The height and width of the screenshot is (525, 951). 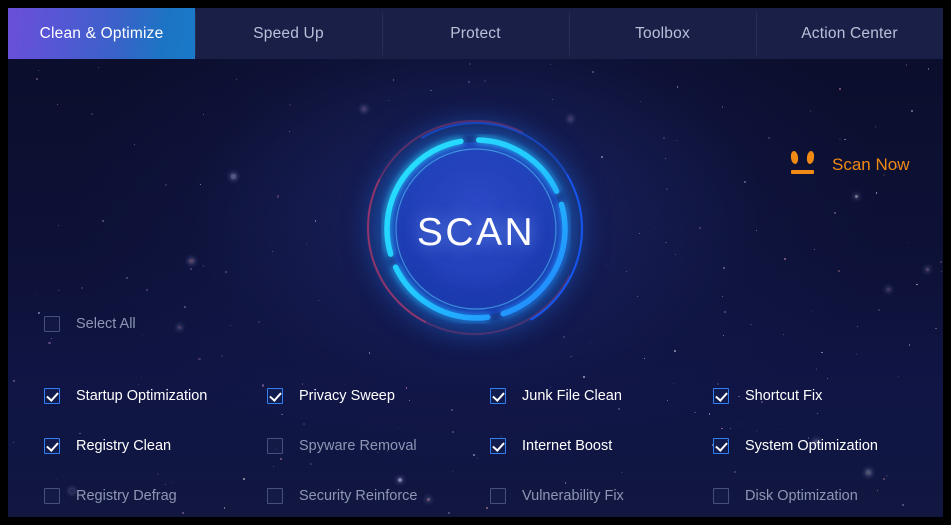 I want to click on tab-toolbox: Toolbox, so click(x=662, y=33).